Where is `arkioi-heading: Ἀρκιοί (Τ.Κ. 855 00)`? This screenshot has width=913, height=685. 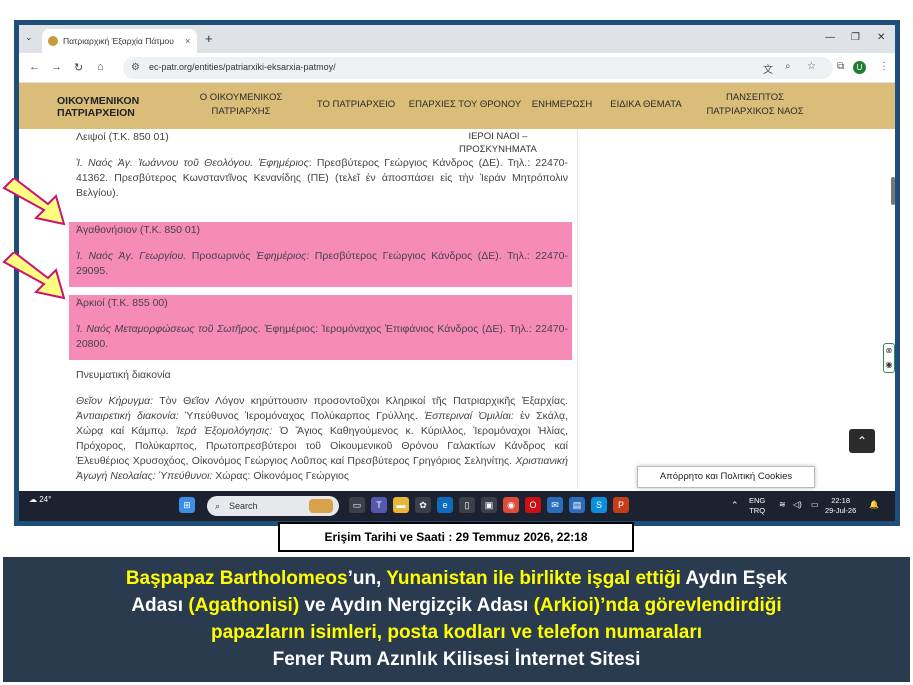
arkioi-heading: Ἀρκιοί (Τ.Κ. 855 00) is located at coordinates (122, 303).